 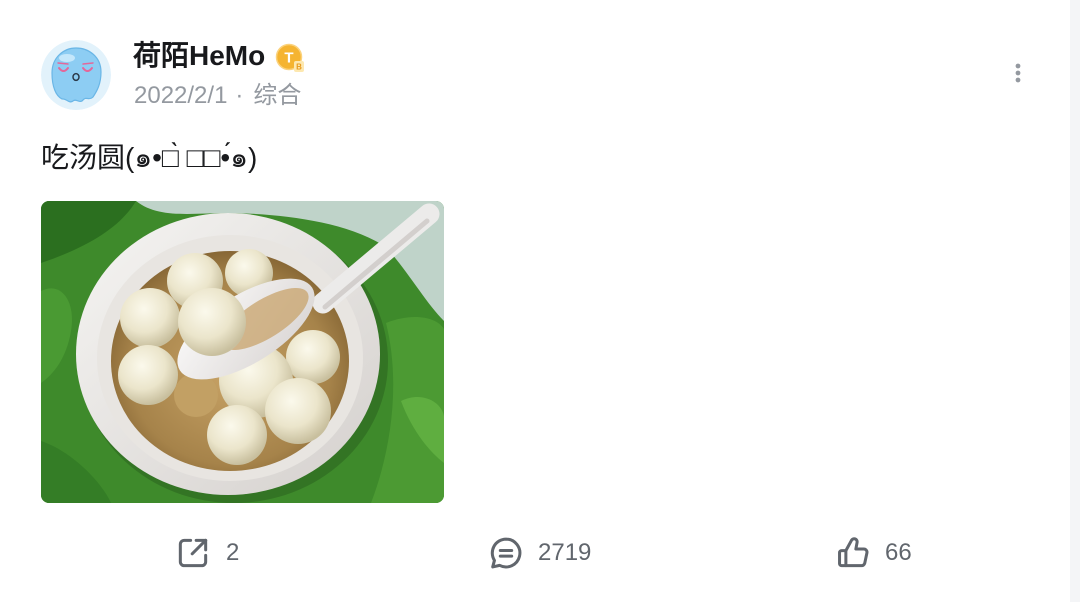 I want to click on share-button: 2, so click(x=206, y=553).